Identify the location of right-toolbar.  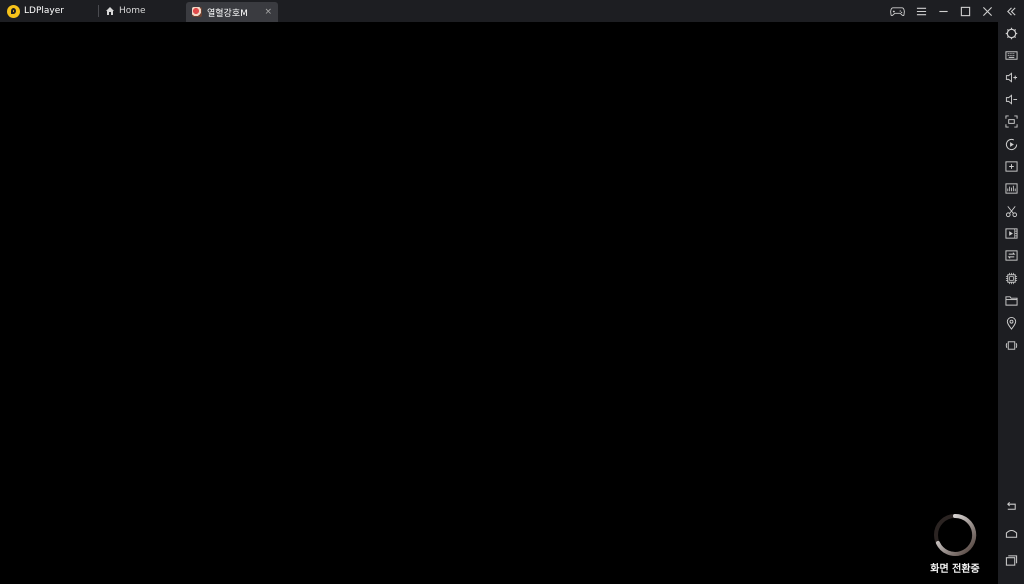
(1011, 303).